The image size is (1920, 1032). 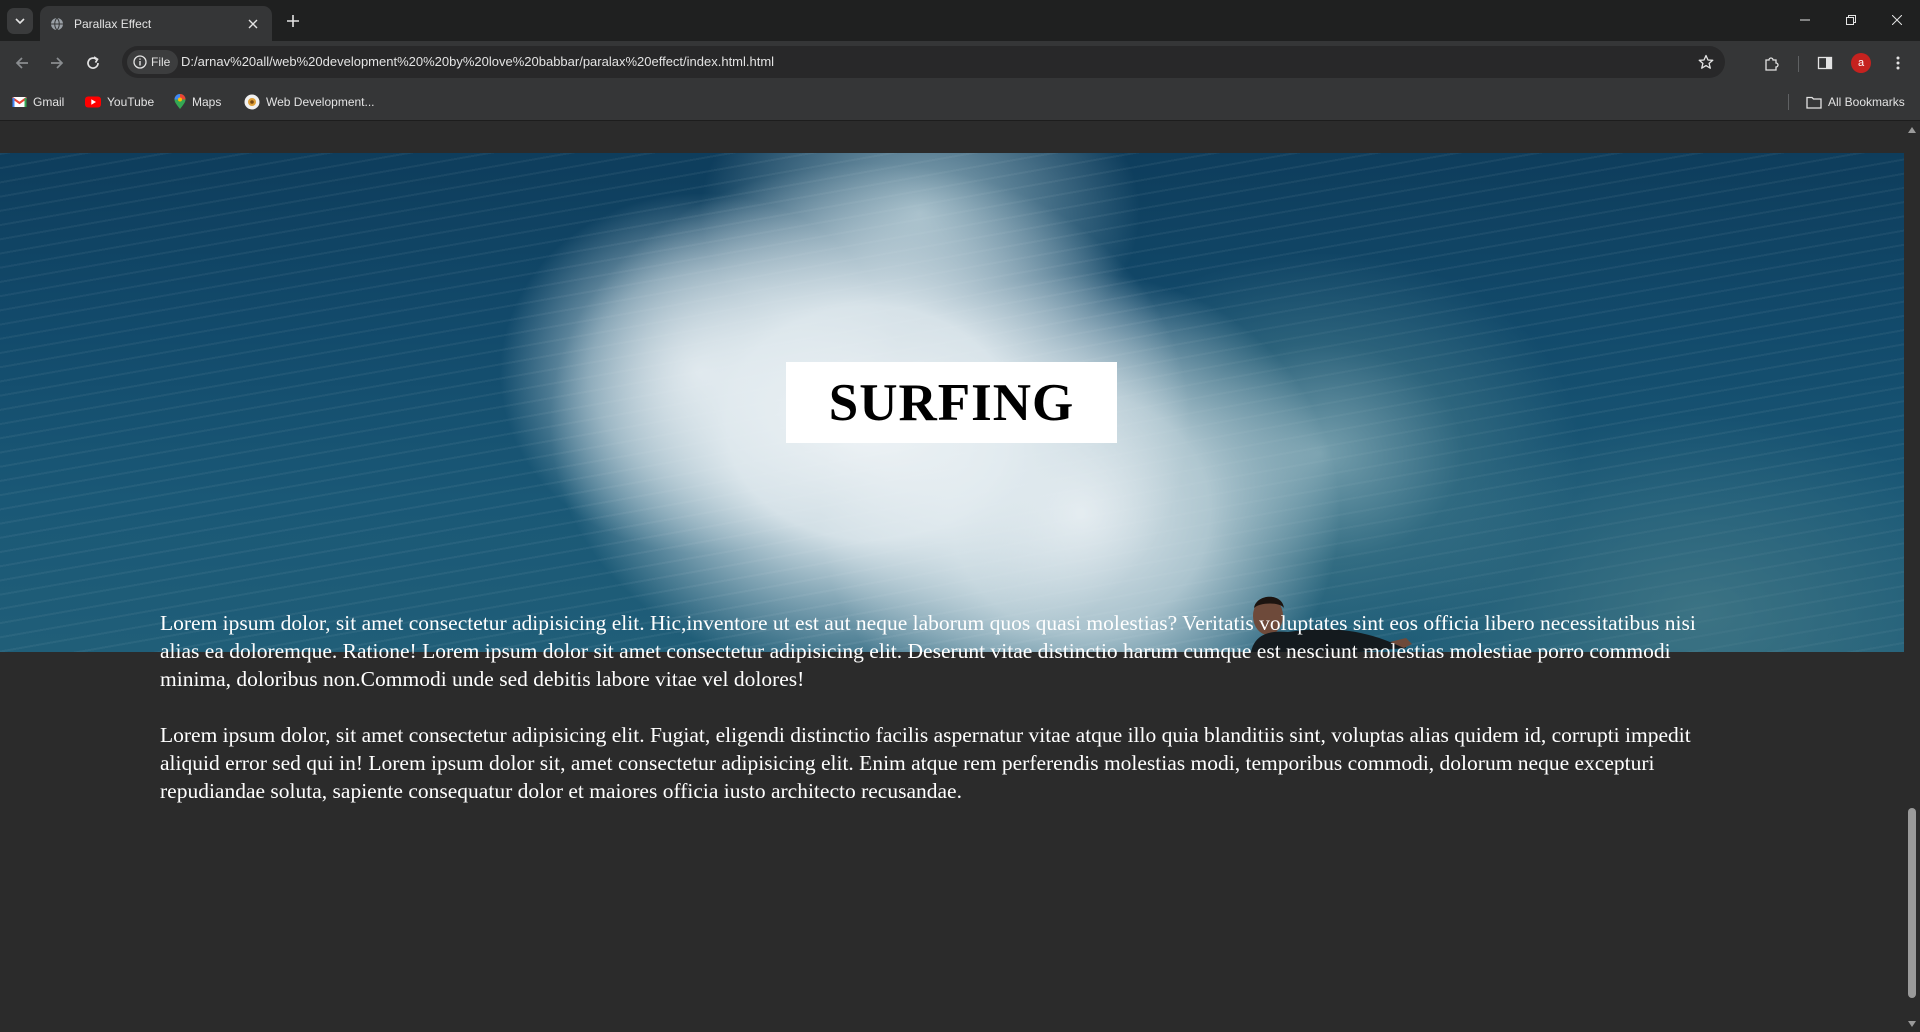 I want to click on scroll-down-arrow, so click(x=1912, y=1024).